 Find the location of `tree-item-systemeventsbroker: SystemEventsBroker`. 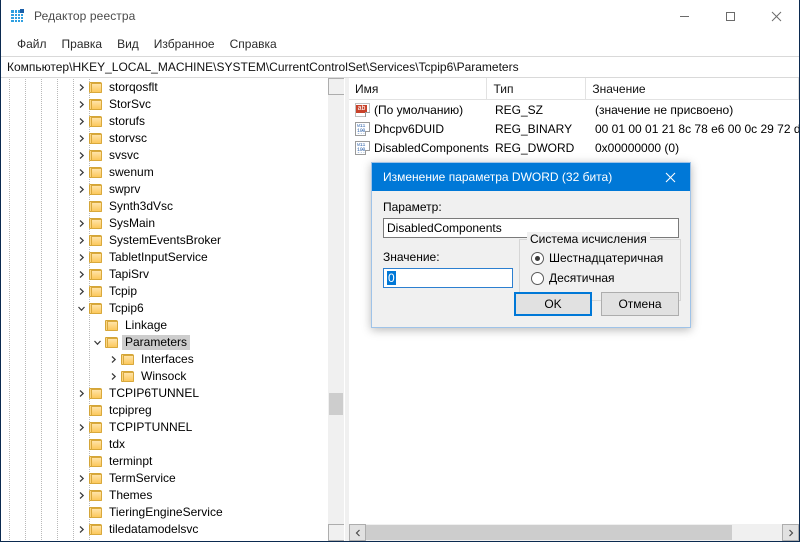

tree-item-systemeventsbroker: SystemEventsBroker is located at coordinates (164, 240).